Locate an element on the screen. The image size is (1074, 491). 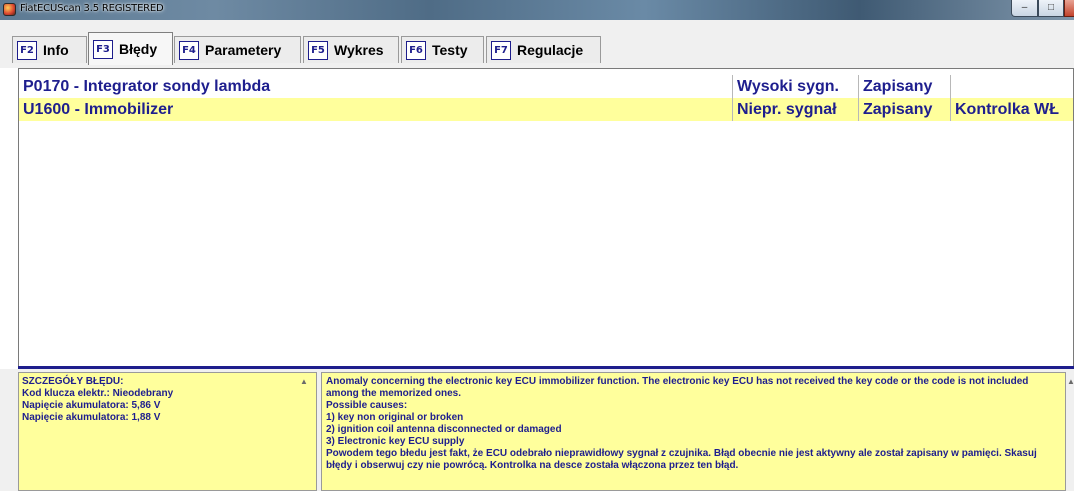
error-code-description: U1600 - Immobilizer is located at coordinates (98, 109).